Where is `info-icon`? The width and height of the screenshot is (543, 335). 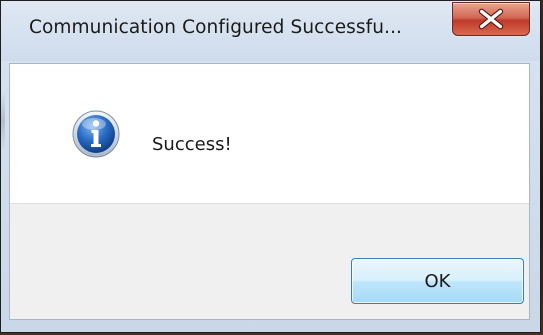
info-icon is located at coordinates (96, 134).